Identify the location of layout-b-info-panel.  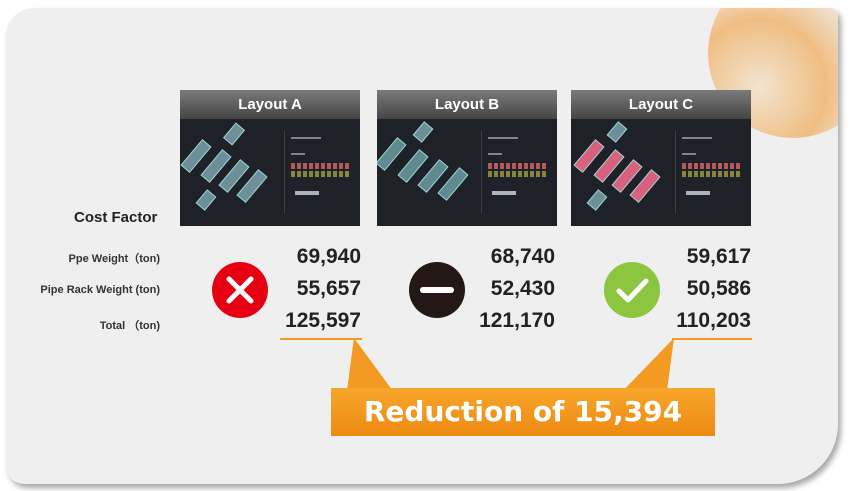
(516, 172).